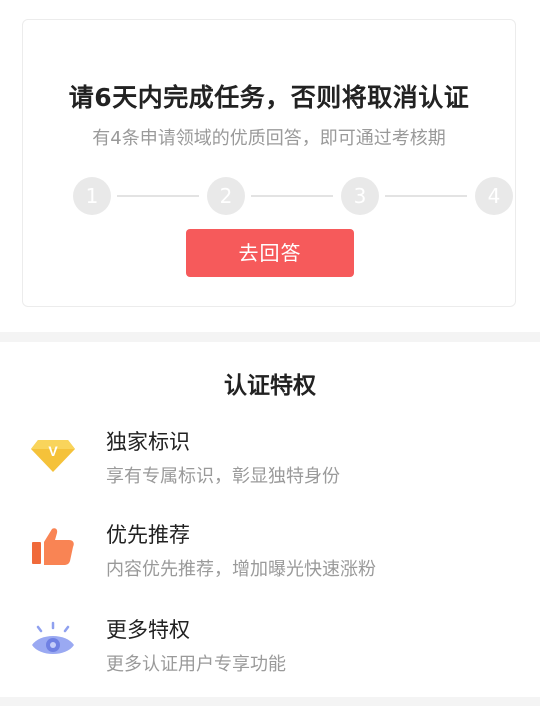 This screenshot has height=706, width=540. Describe the element at coordinates (148, 442) in the screenshot. I see `privilege-name: 独家标识` at that location.